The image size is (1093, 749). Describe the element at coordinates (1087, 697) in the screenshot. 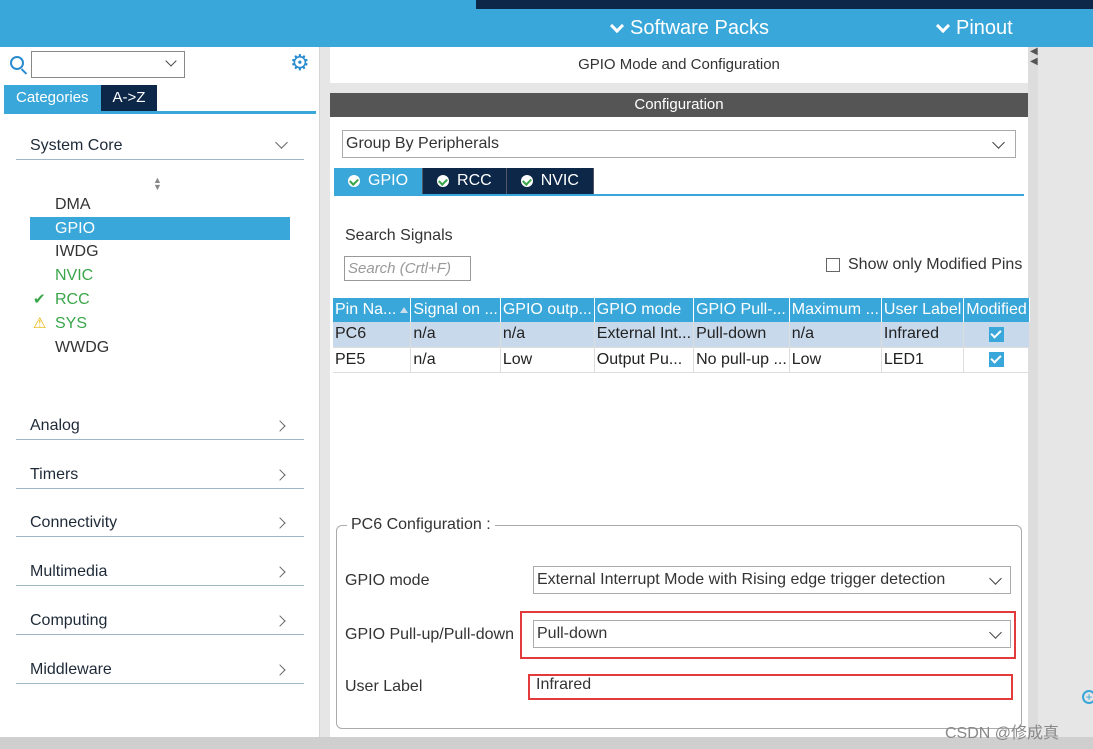

I see `zoom-in-icon: +` at that location.